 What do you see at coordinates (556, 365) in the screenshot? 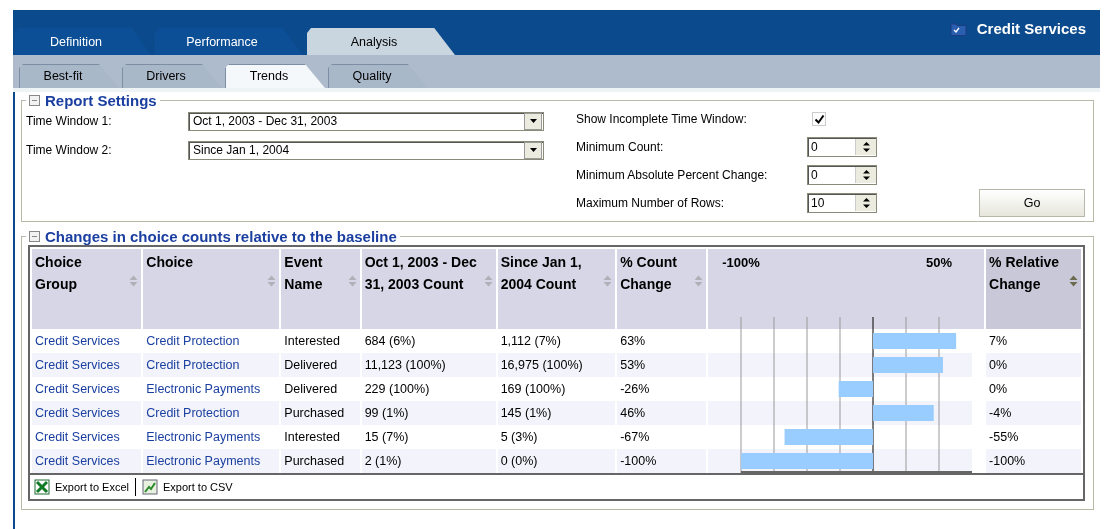
I see `table-cell: 16,975 (100%)` at bounding box center [556, 365].